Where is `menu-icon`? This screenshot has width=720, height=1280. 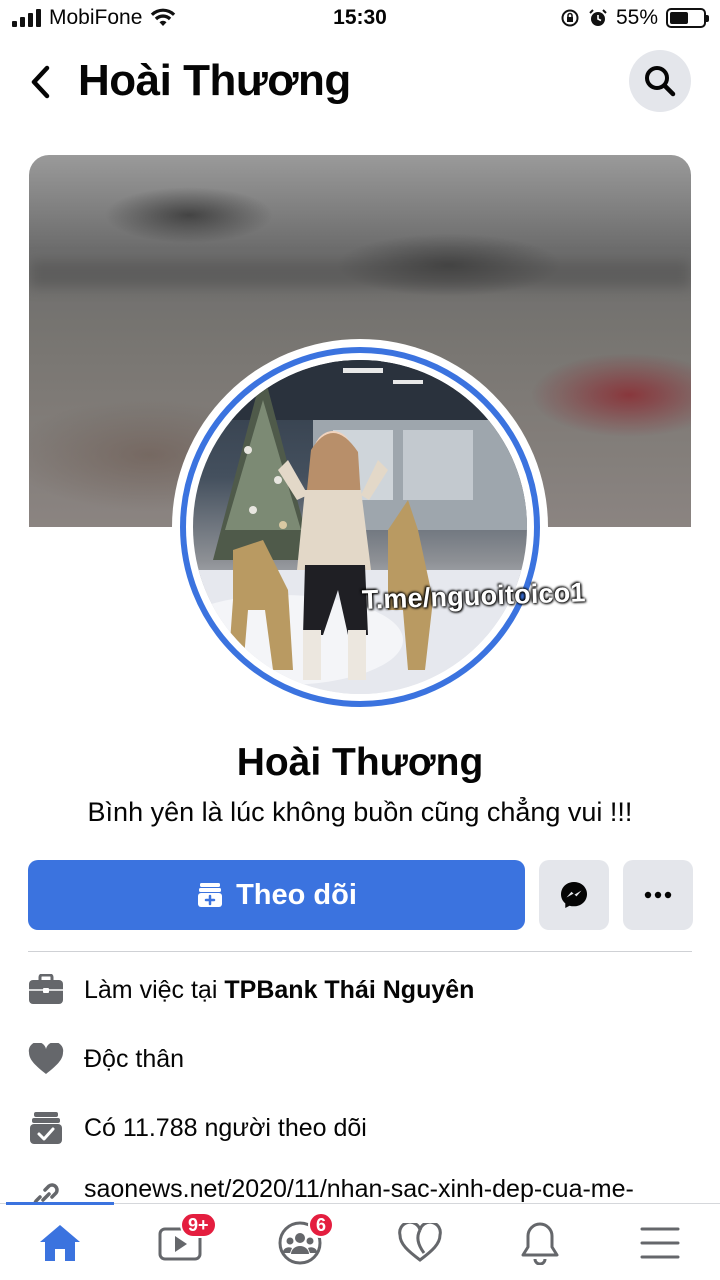 menu-icon is located at coordinates (660, 1243).